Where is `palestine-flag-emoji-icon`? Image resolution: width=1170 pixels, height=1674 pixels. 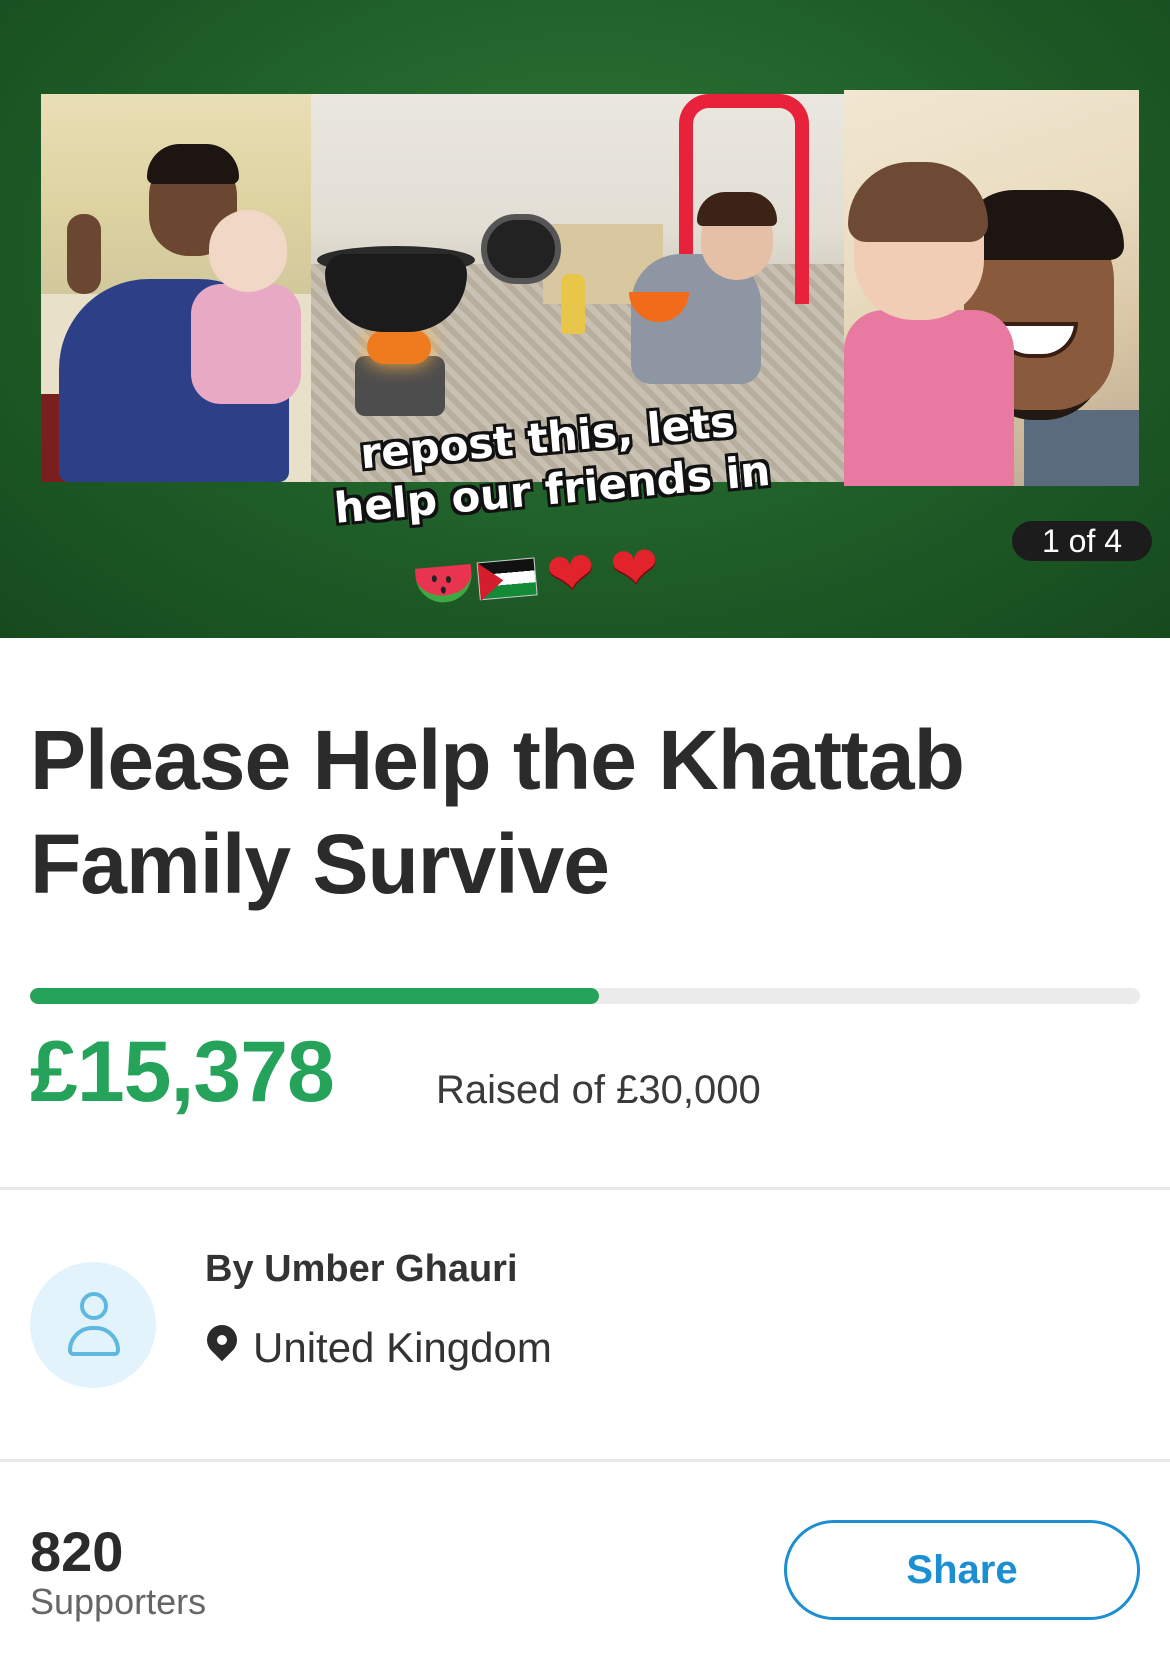
palestine-flag-emoji-icon is located at coordinates (507, 579).